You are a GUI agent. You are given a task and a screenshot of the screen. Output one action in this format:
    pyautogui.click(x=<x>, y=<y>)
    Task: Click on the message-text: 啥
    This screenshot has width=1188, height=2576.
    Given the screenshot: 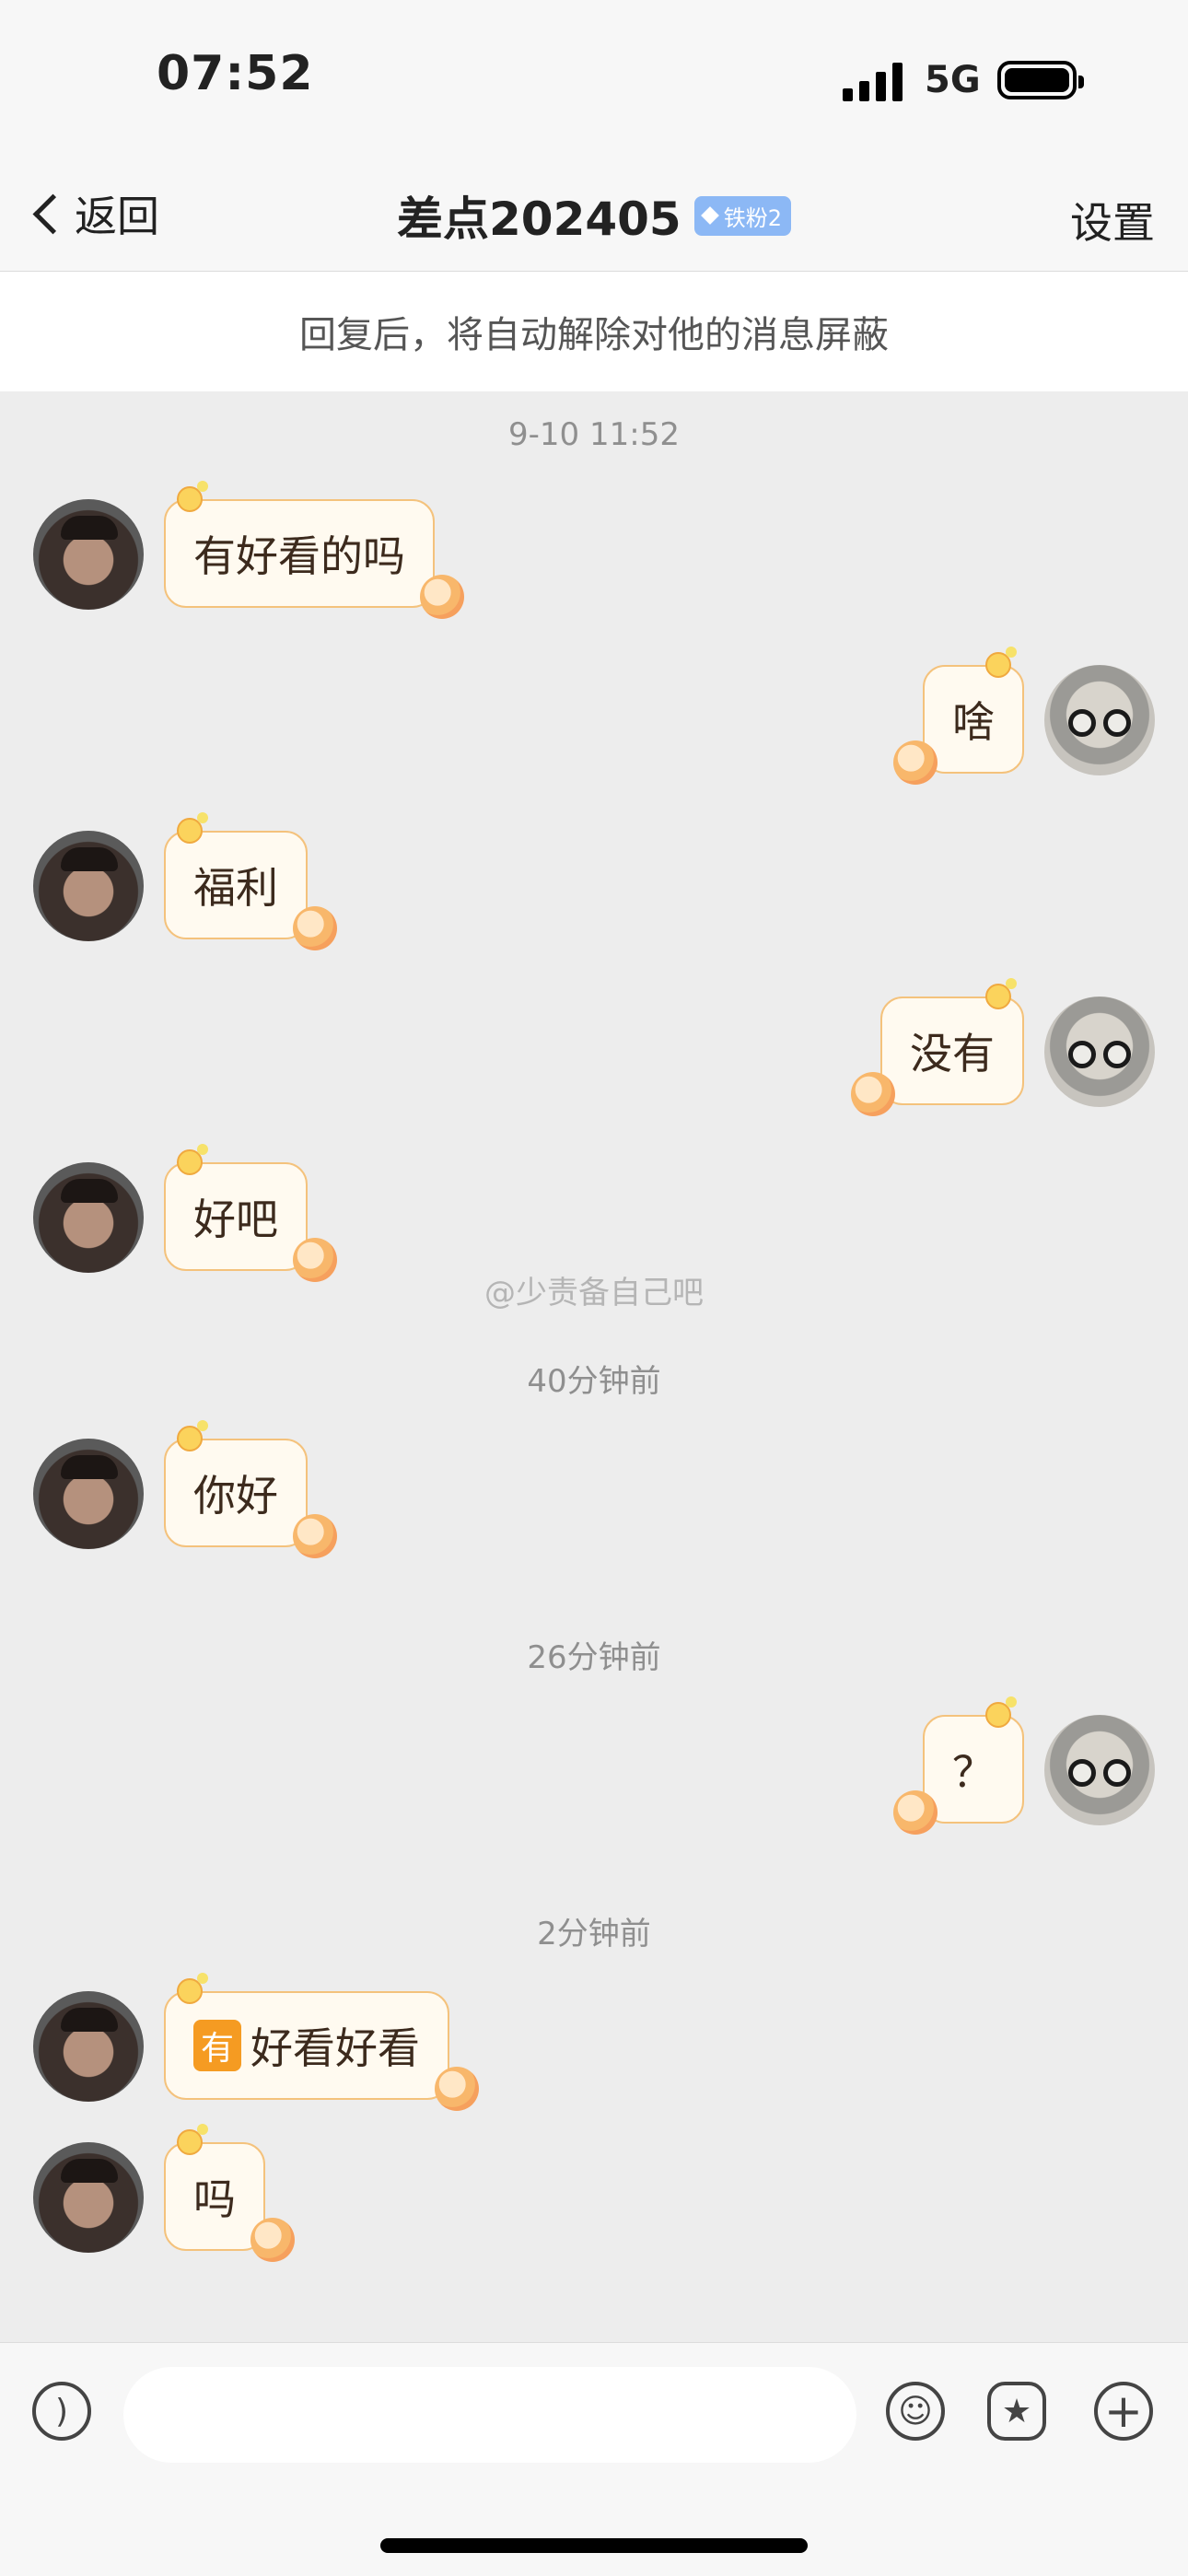 What is the action you would take?
    pyautogui.click(x=973, y=722)
    